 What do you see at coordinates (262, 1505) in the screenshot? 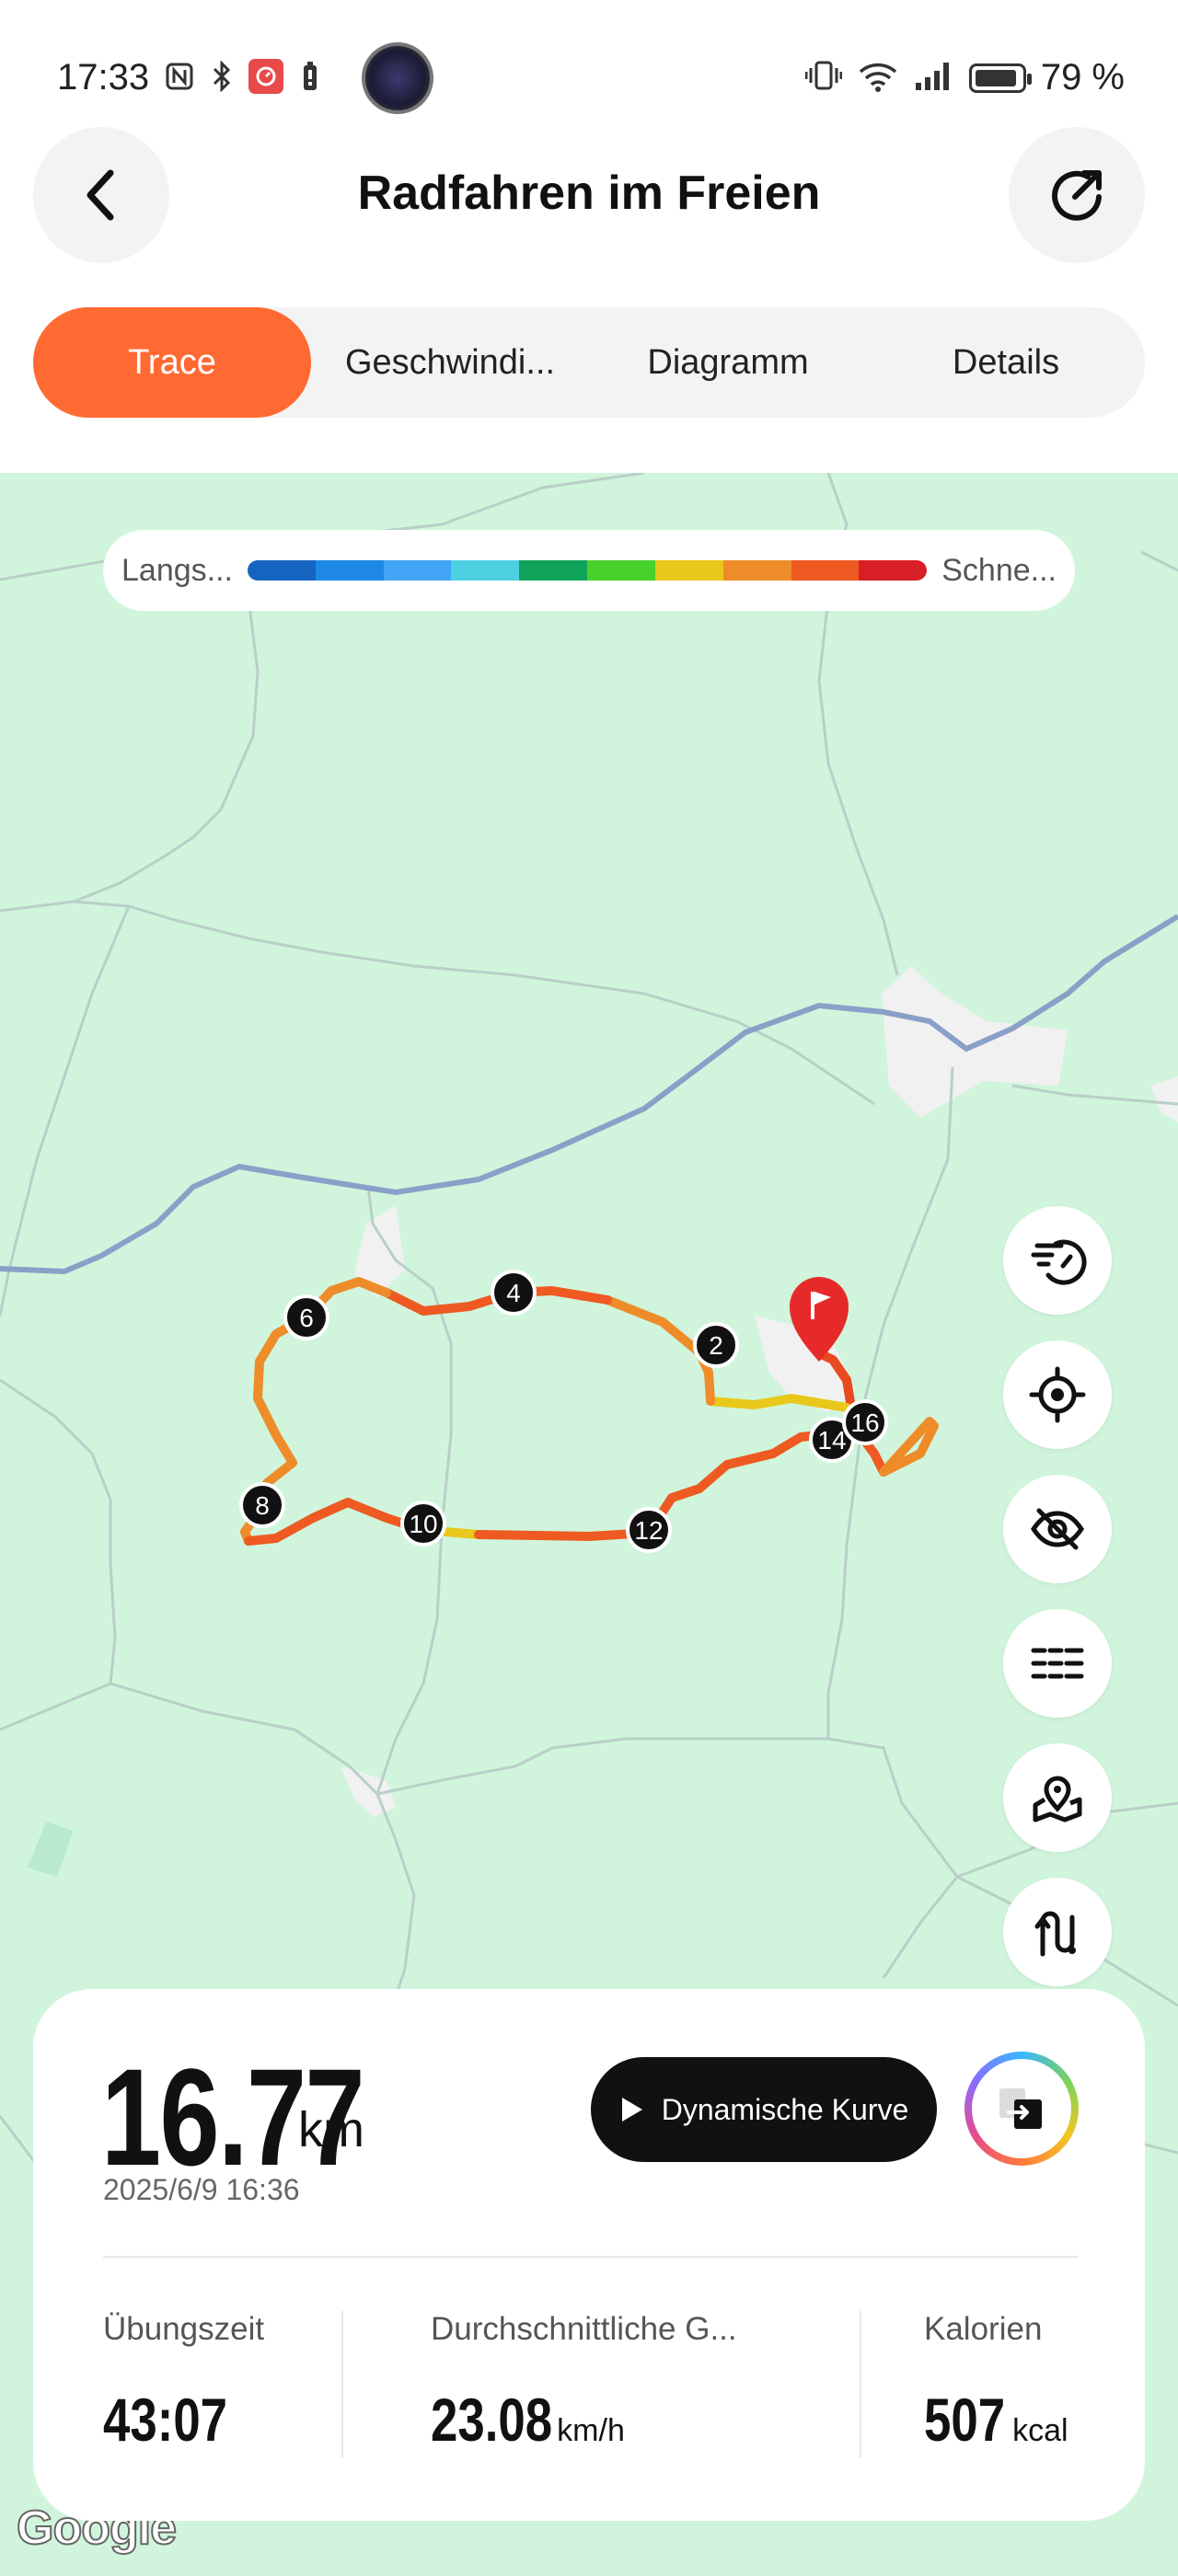
I see `route-marker-label: 8` at bounding box center [262, 1505].